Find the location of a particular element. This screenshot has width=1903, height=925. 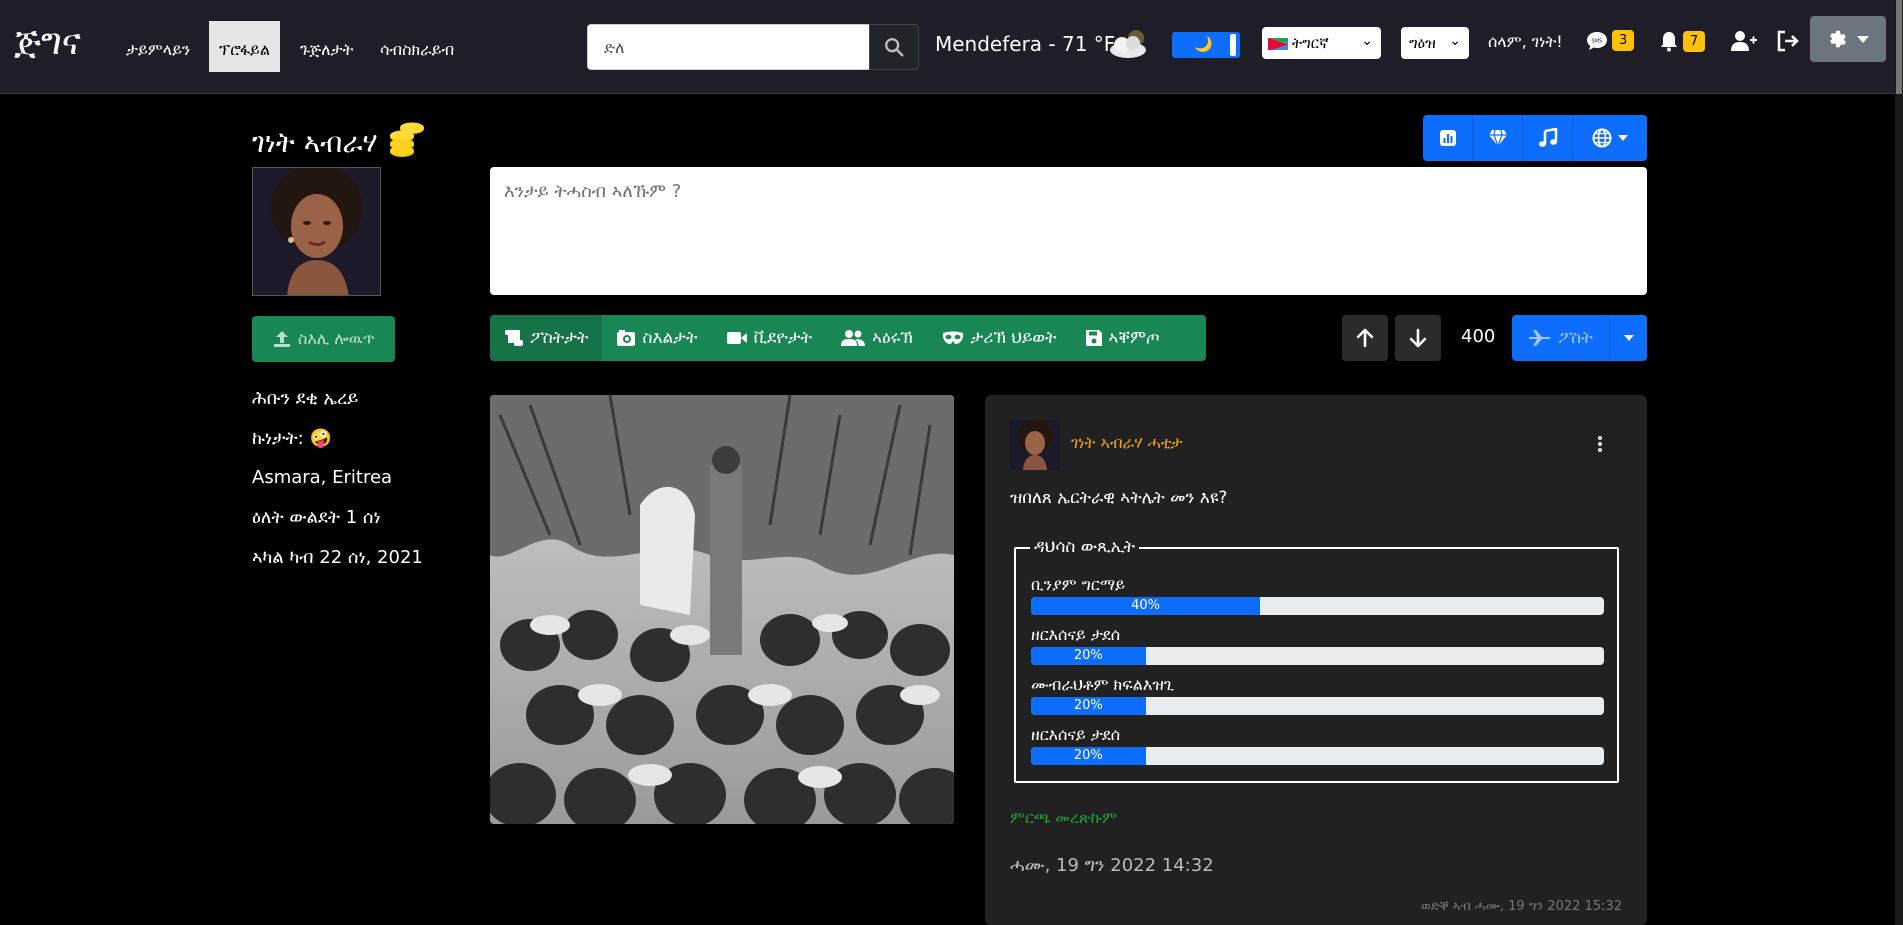

search-input: ድለ is located at coordinates (728, 47).